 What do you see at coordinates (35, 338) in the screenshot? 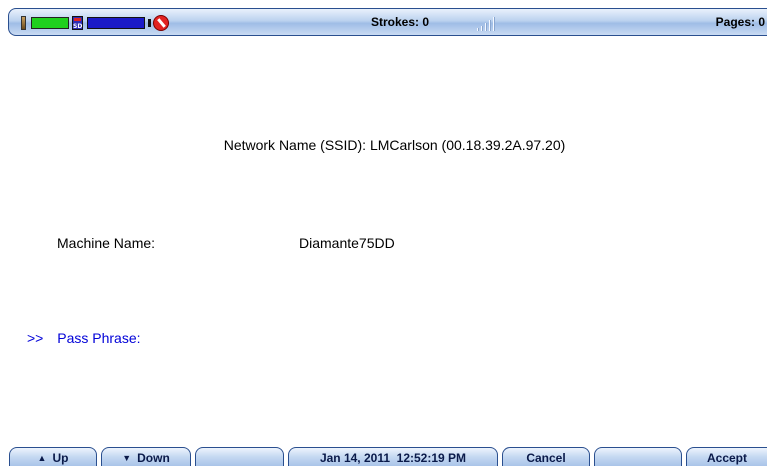
I see `selection-arrow-icon: >>` at bounding box center [35, 338].